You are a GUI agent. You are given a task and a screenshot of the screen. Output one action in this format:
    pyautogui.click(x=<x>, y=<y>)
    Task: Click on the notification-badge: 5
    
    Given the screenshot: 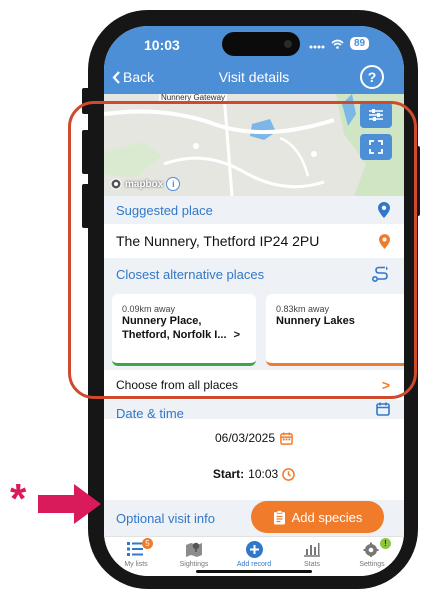 What is the action you would take?
    pyautogui.click(x=147, y=543)
    